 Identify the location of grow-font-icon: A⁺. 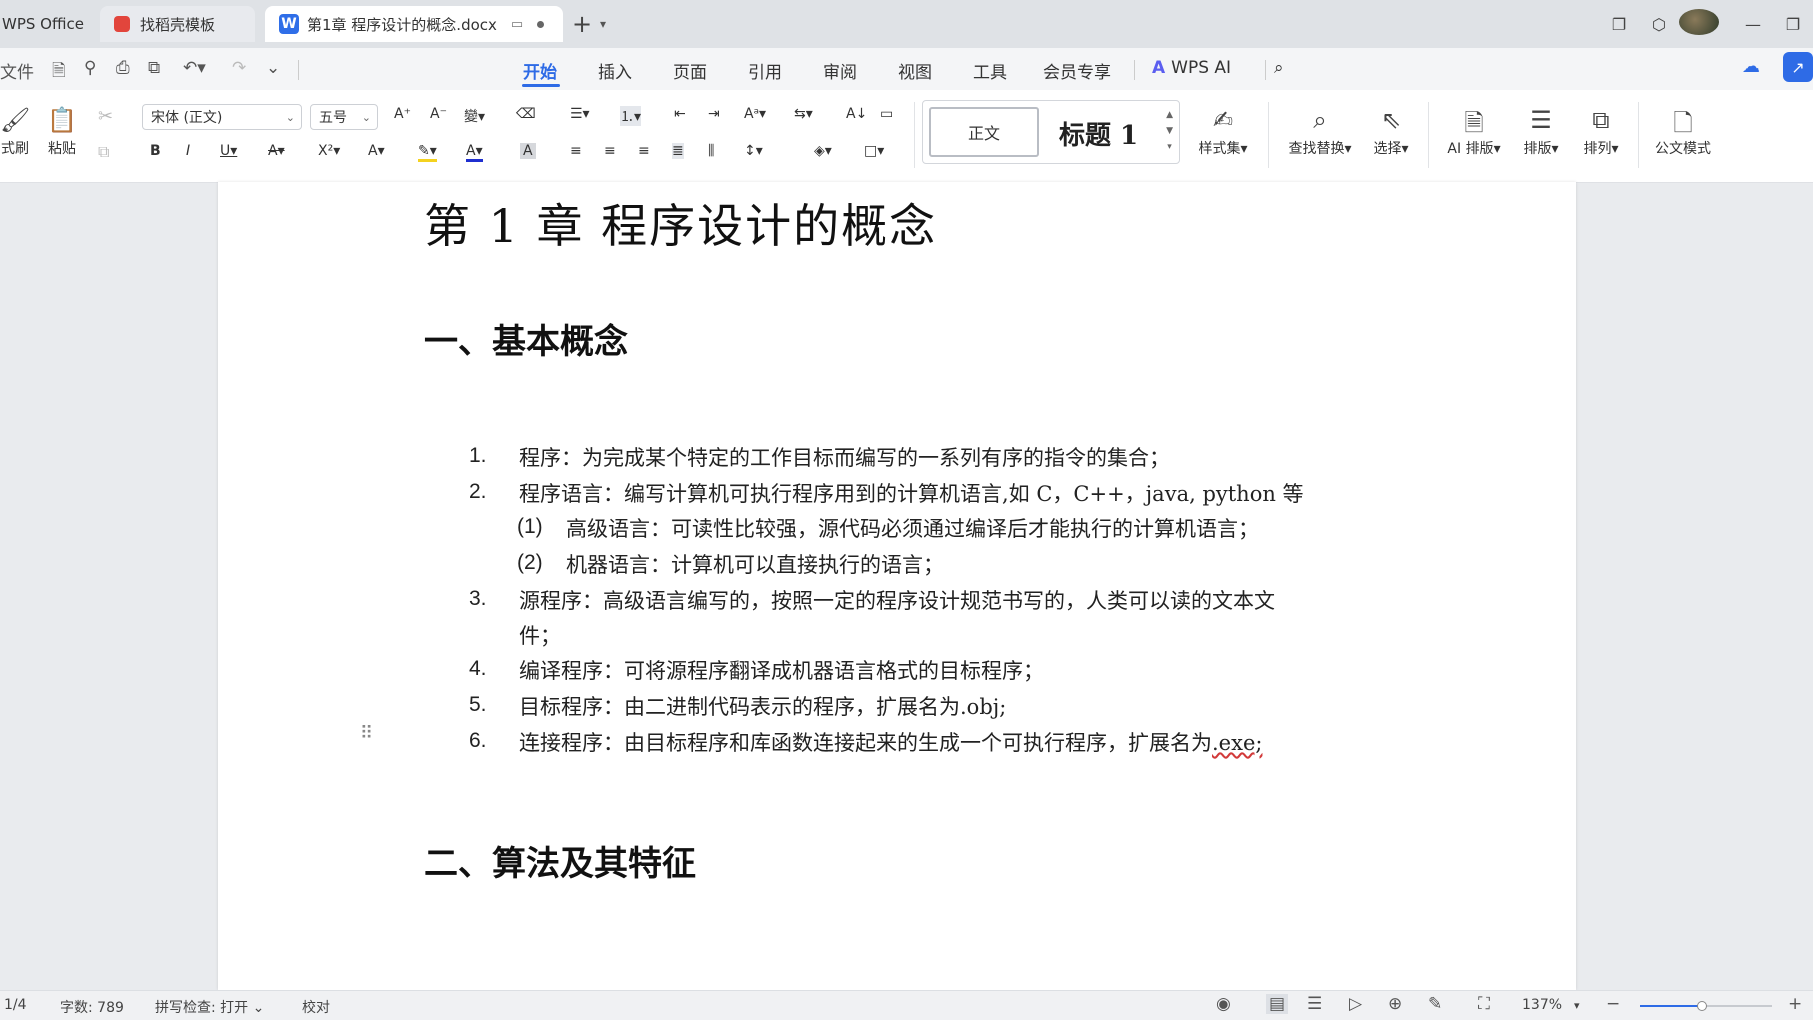
(402, 114).